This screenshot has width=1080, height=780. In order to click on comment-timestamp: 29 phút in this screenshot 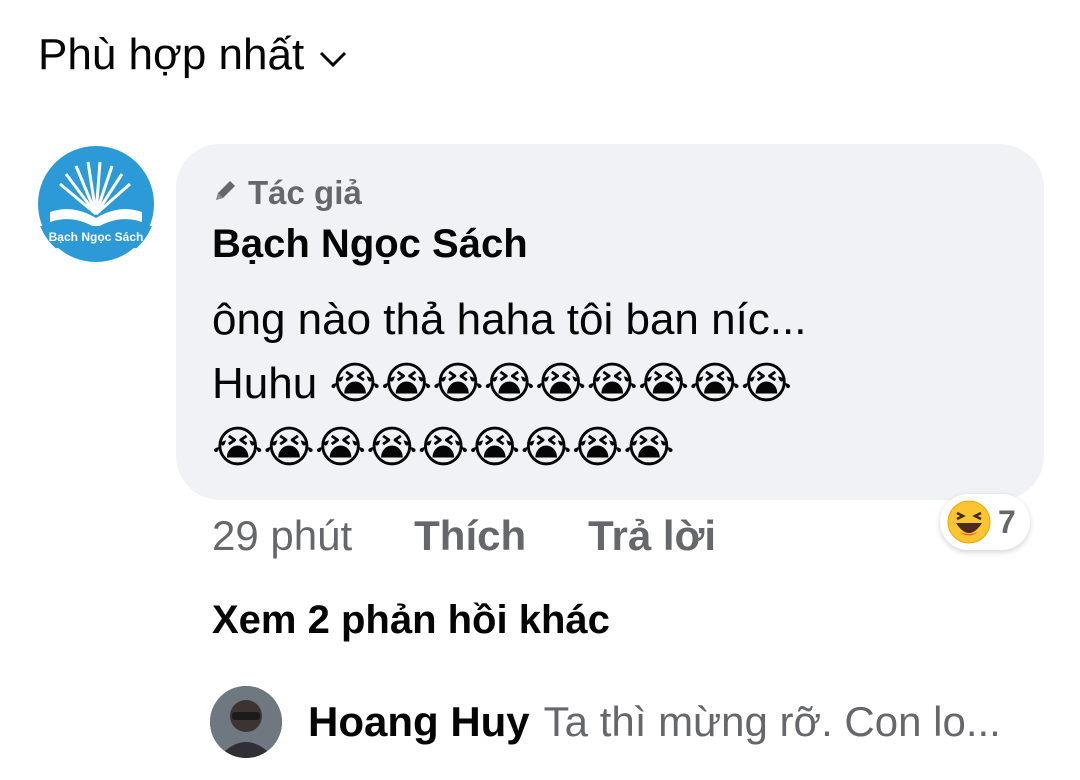, I will do `click(282, 536)`.